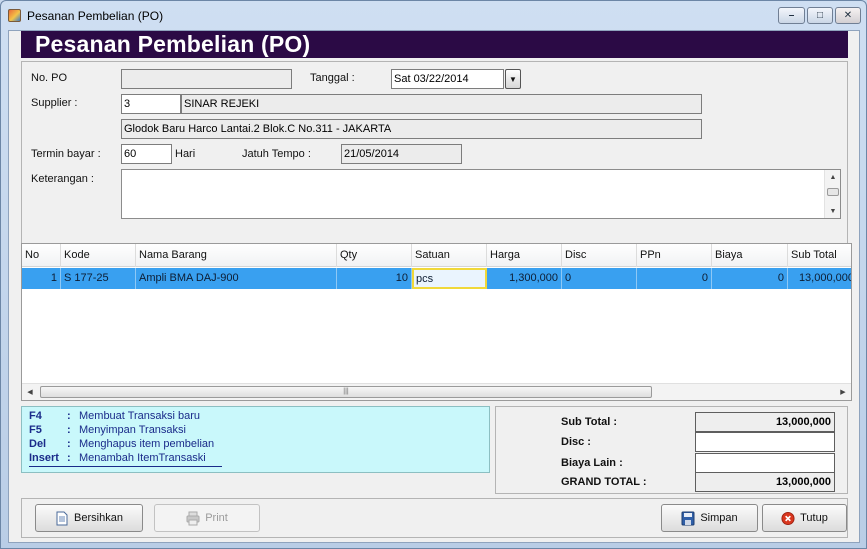 This screenshot has height=549, width=867. What do you see at coordinates (819, 278) in the screenshot?
I see `cell-sub-total: 13,000,000` at bounding box center [819, 278].